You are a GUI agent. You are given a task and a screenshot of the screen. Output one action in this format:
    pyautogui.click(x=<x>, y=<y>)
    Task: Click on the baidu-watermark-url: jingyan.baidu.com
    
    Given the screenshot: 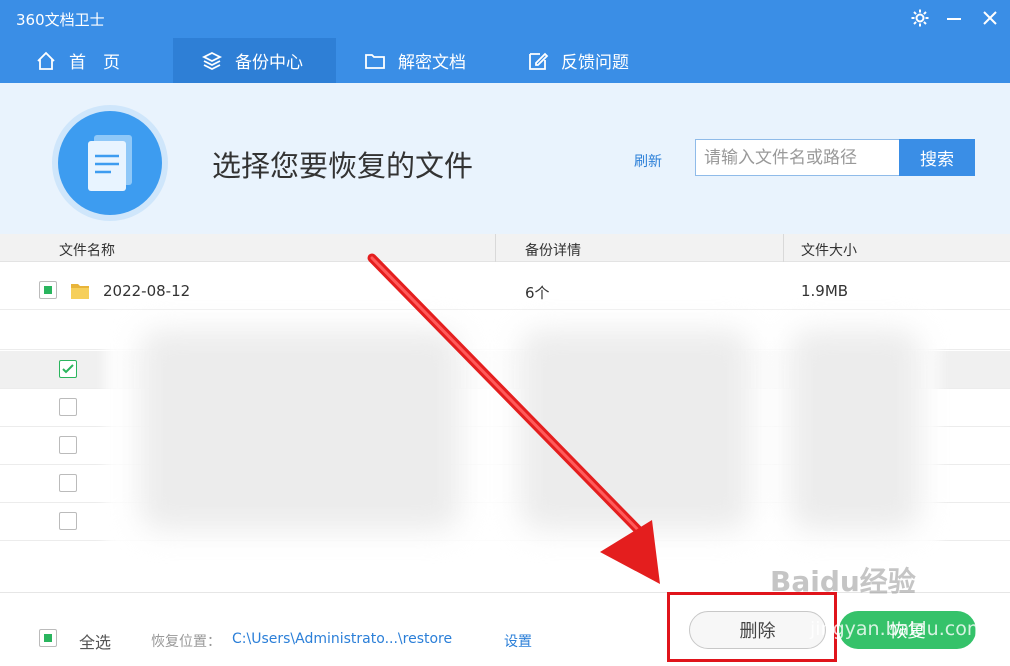 What is the action you would take?
    pyautogui.click(x=898, y=629)
    